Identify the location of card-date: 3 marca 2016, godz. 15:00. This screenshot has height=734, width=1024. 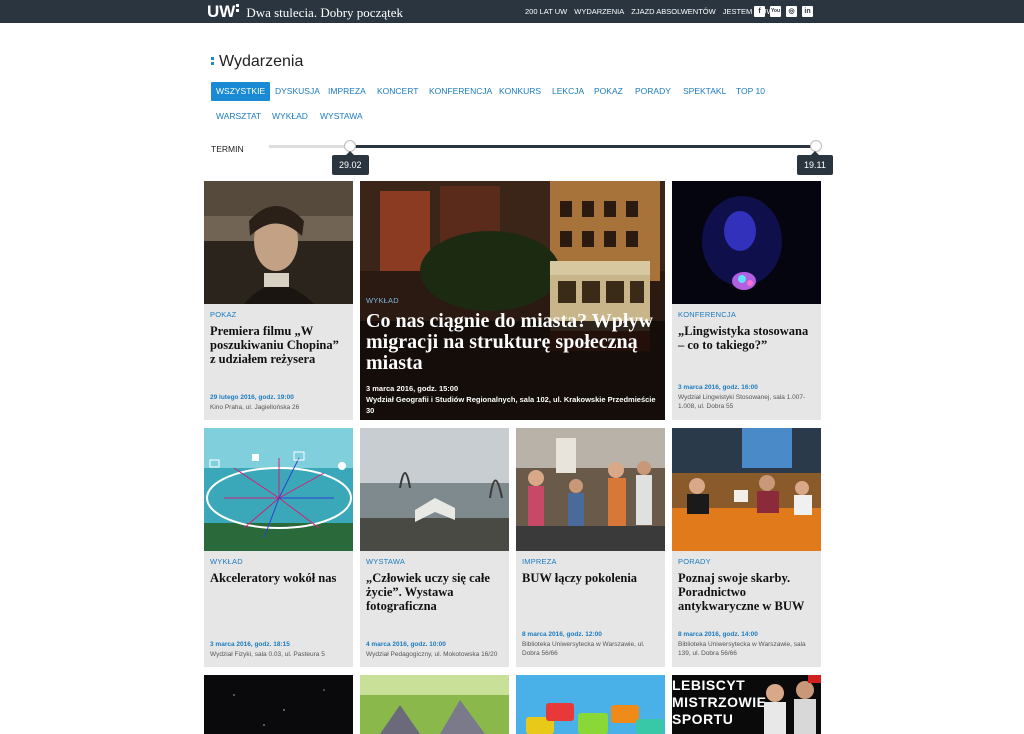
(412, 388).